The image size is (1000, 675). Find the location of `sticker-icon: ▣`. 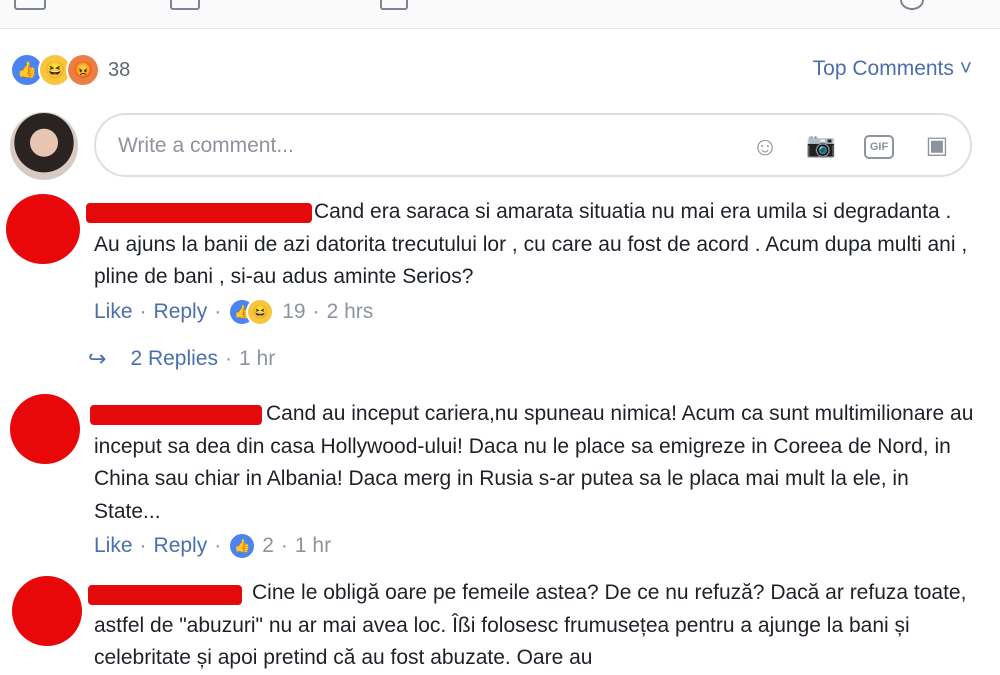

sticker-icon: ▣ is located at coordinates (937, 146).